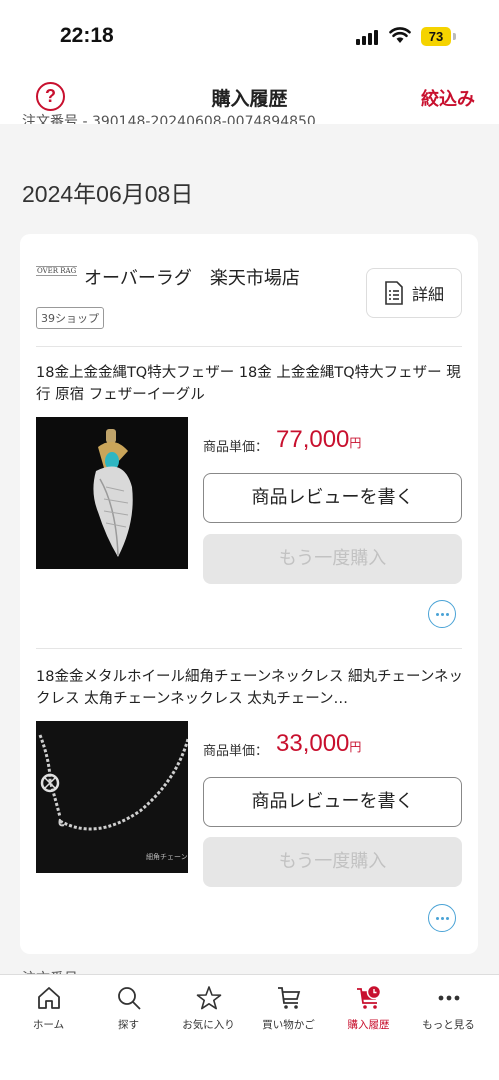 This screenshot has width=499, height=1080. What do you see at coordinates (313, 743) in the screenshot?
I see `price-value: 33,000` at bounding box center [313, 743].